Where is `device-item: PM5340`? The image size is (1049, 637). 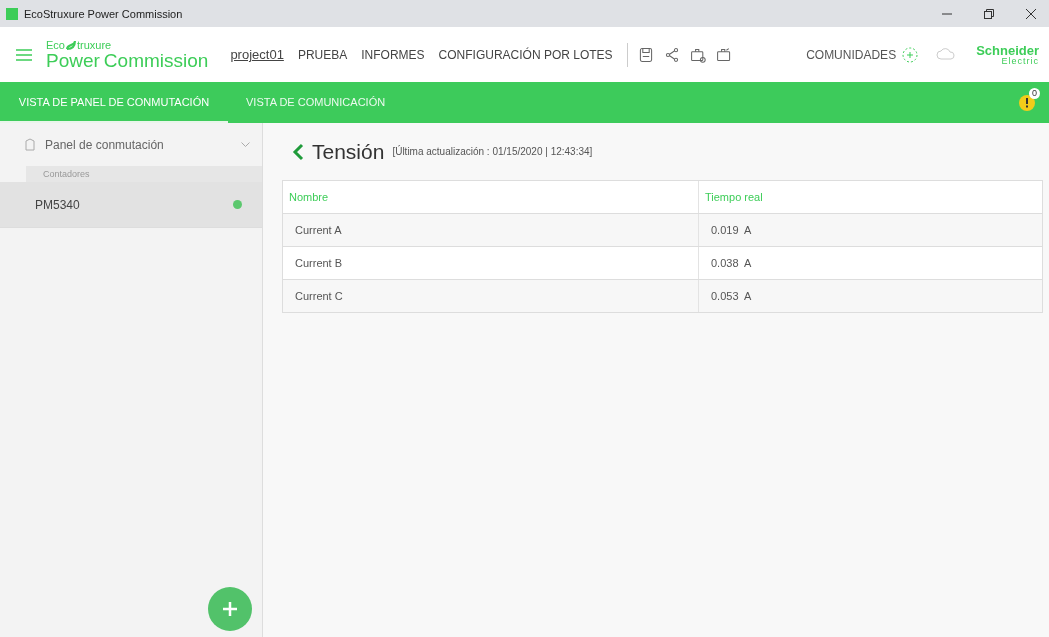
device-item: PM5340 is located at coordinates (131, 205).